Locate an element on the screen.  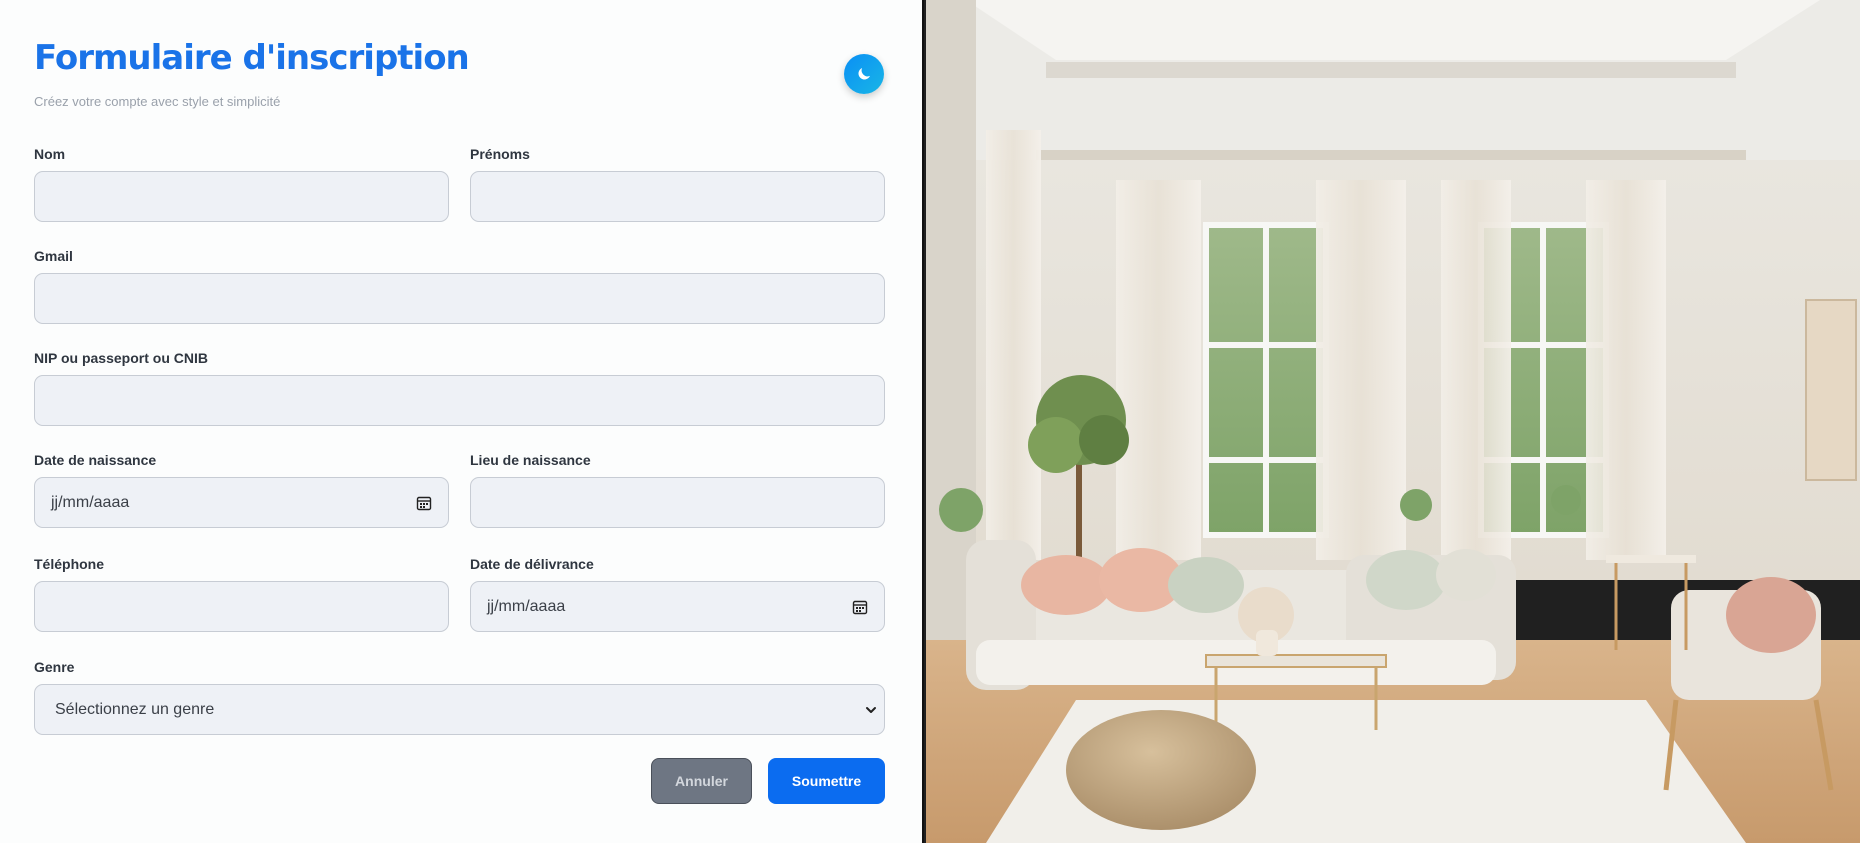
id-document-input is located at coordinates (459, 400).